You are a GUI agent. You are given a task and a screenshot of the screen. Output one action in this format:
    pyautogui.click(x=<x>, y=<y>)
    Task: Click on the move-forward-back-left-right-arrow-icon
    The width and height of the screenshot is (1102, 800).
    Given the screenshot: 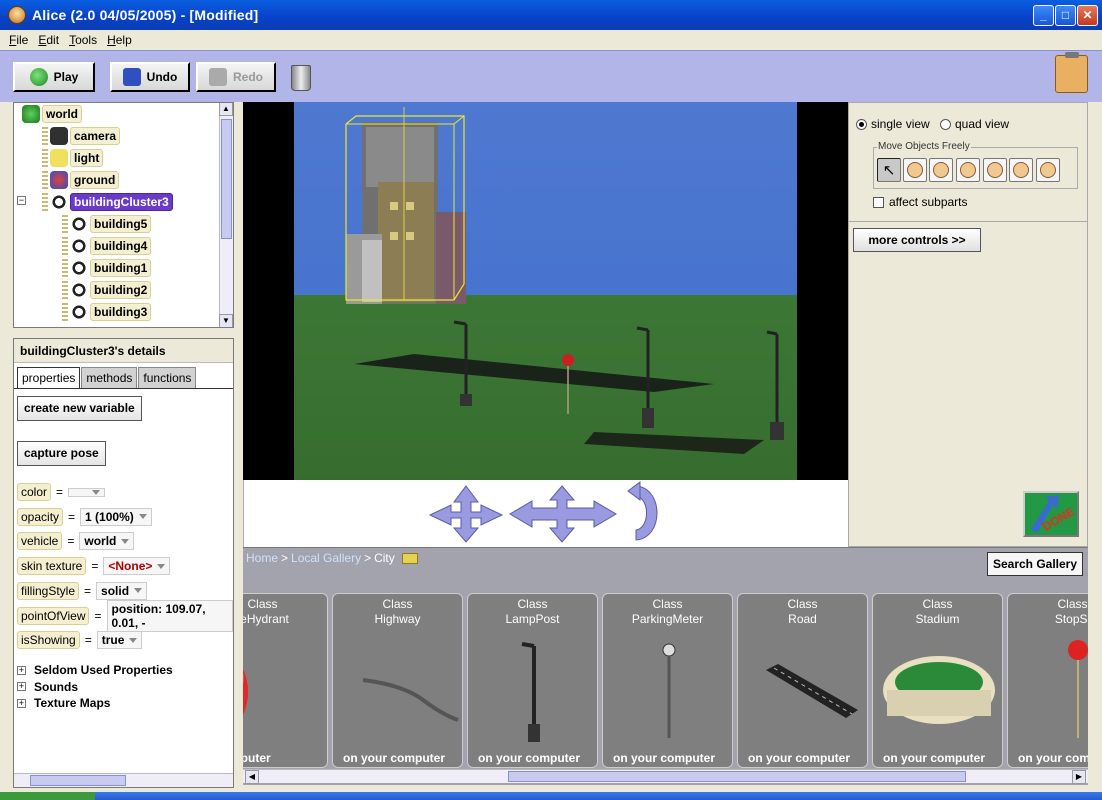 What is the action you would take?
    pyautogui.click(x=466, y=514)
    